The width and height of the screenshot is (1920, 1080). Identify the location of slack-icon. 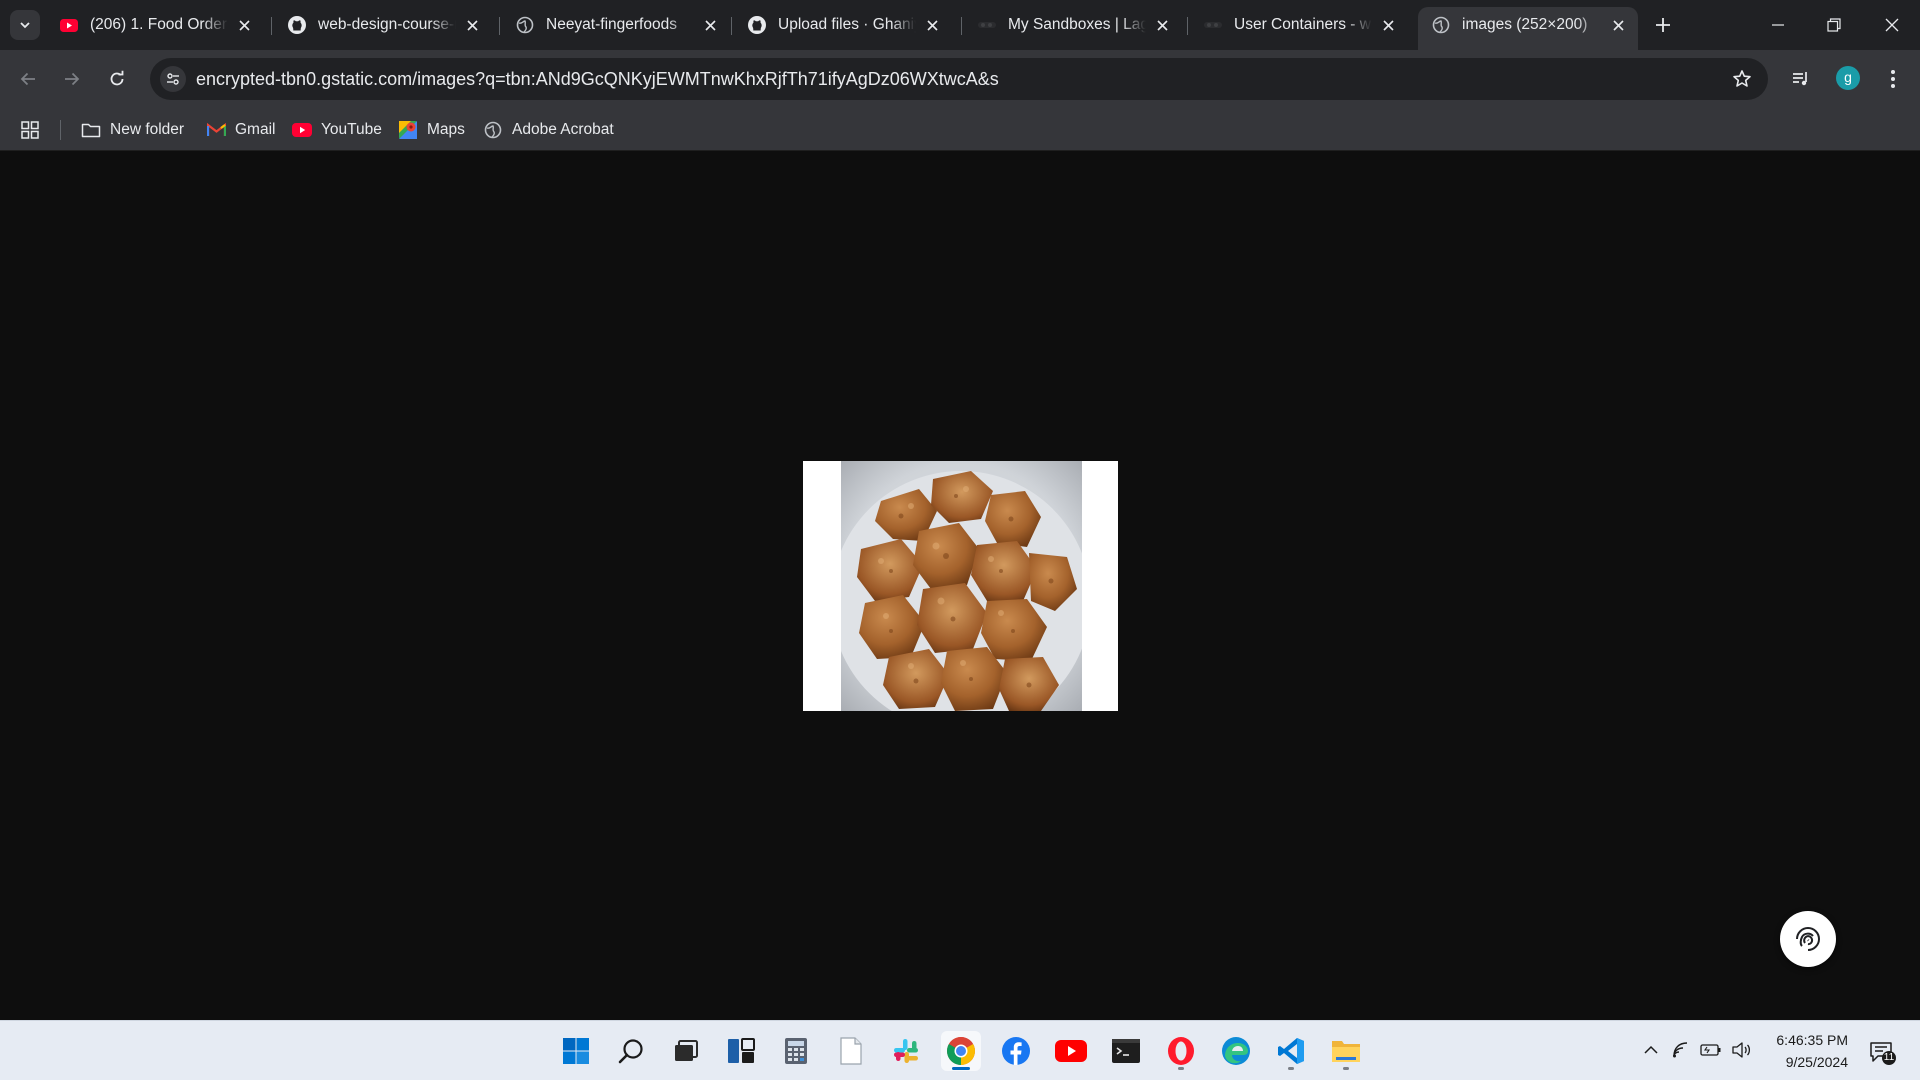
(906, 1051).